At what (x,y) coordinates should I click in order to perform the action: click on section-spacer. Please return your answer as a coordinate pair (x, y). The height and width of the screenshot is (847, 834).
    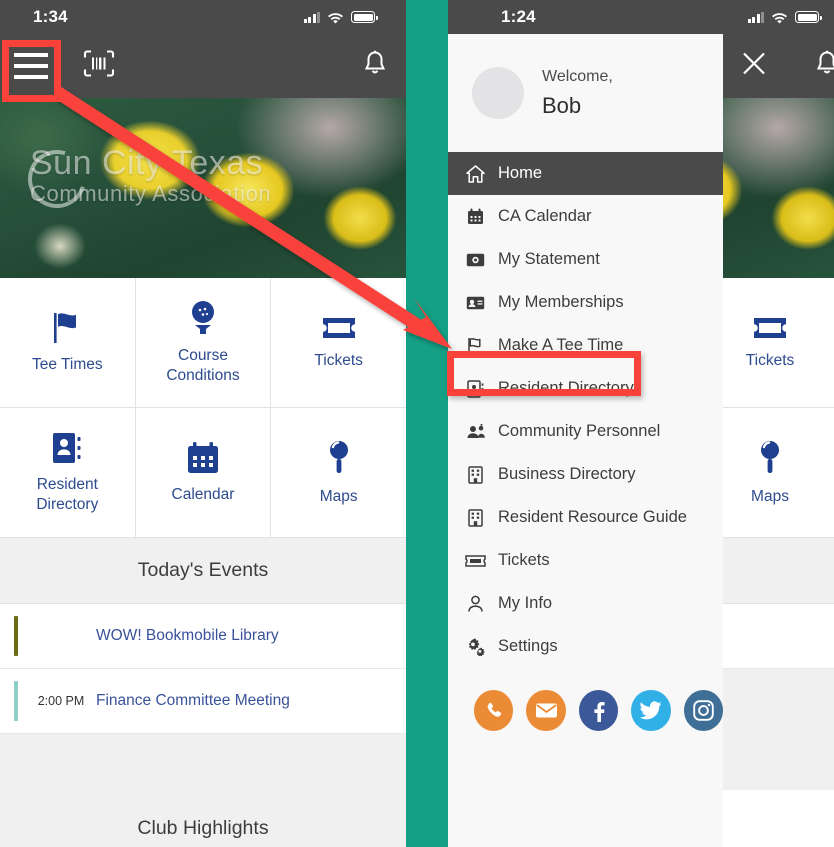
    Looking at the image, I should click on (203, 762).